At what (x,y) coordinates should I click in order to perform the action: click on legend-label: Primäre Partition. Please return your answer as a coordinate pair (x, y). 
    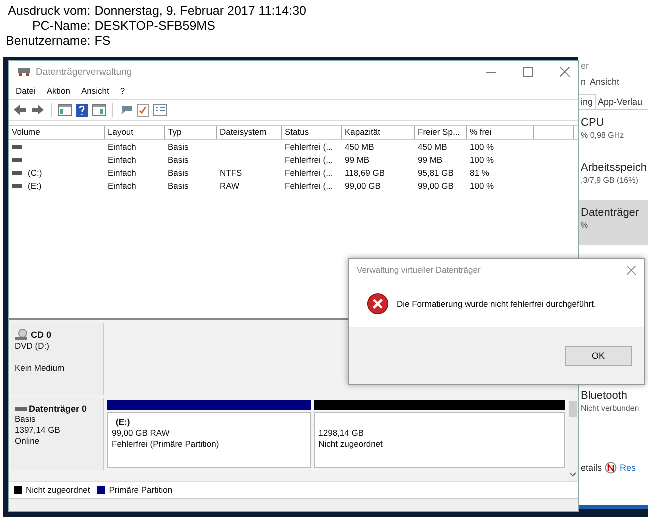
    Looking at the image, I should click on (141, 490).